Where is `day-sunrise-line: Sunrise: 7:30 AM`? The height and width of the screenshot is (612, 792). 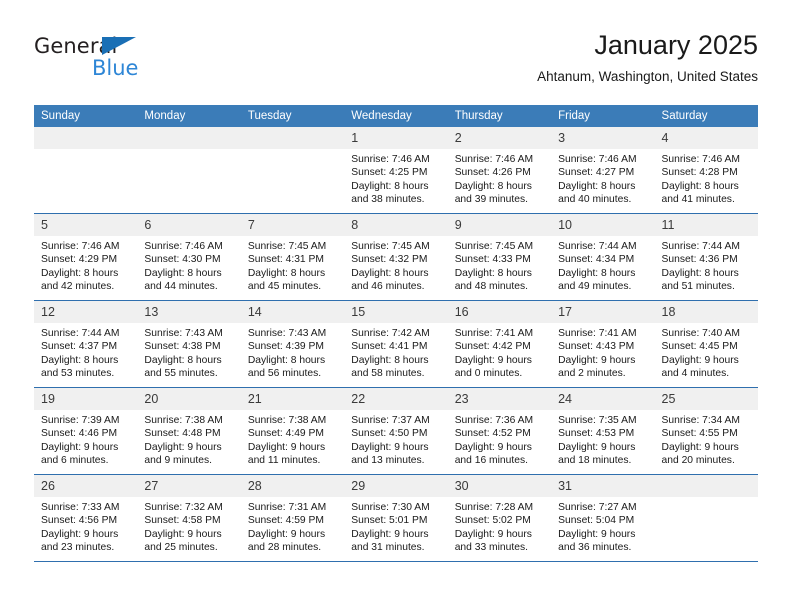 day-sunrise-line: Sunrise: 7:30 AM is located at coordinates (390, 507).